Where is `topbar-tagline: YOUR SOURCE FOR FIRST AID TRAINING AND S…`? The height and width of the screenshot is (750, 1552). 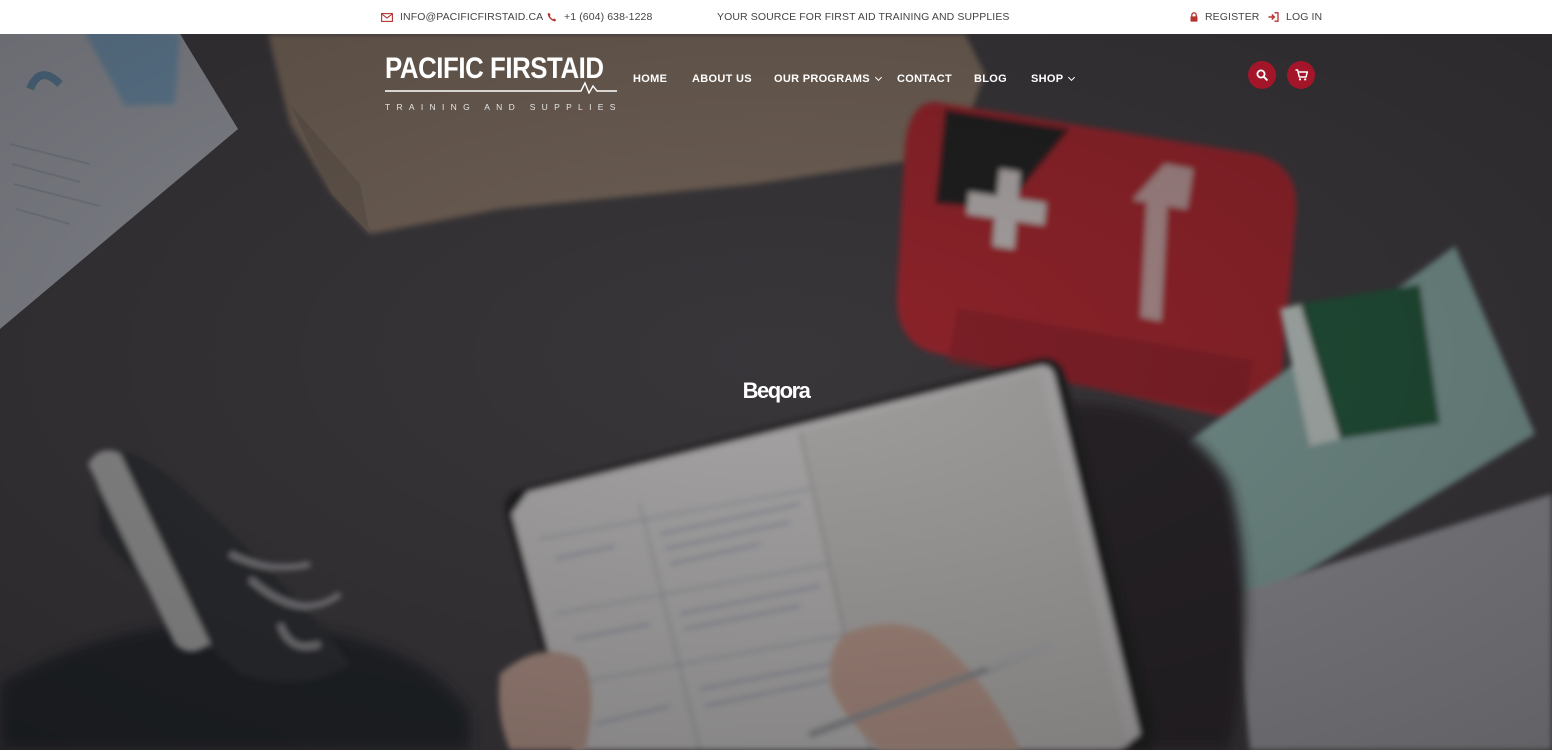 topbar-tagline: YOUR SOURCE FOR FIRST AID TRAINING AND S… is located at coordinates (863, 17).